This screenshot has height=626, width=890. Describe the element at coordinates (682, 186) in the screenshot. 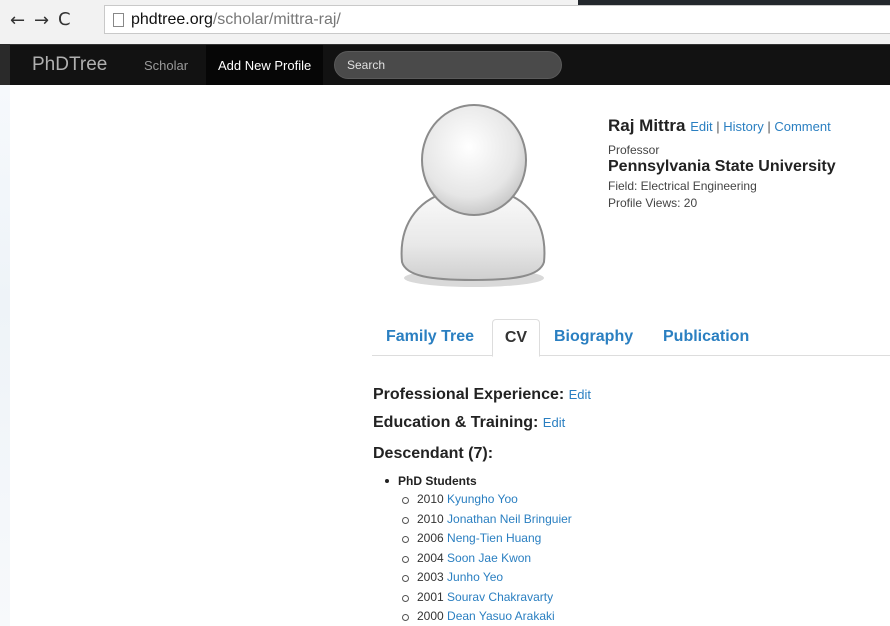

I see `profile-field: Field: Electrical Engineering` at that location.